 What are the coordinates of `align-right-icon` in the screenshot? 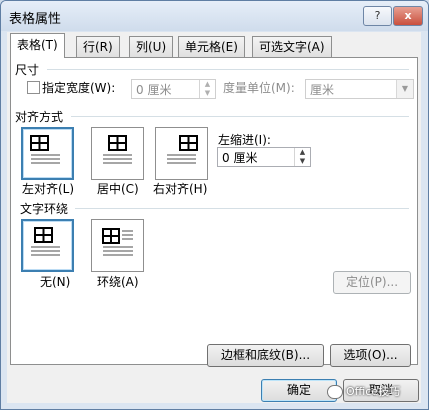 It's located at (182, 149).